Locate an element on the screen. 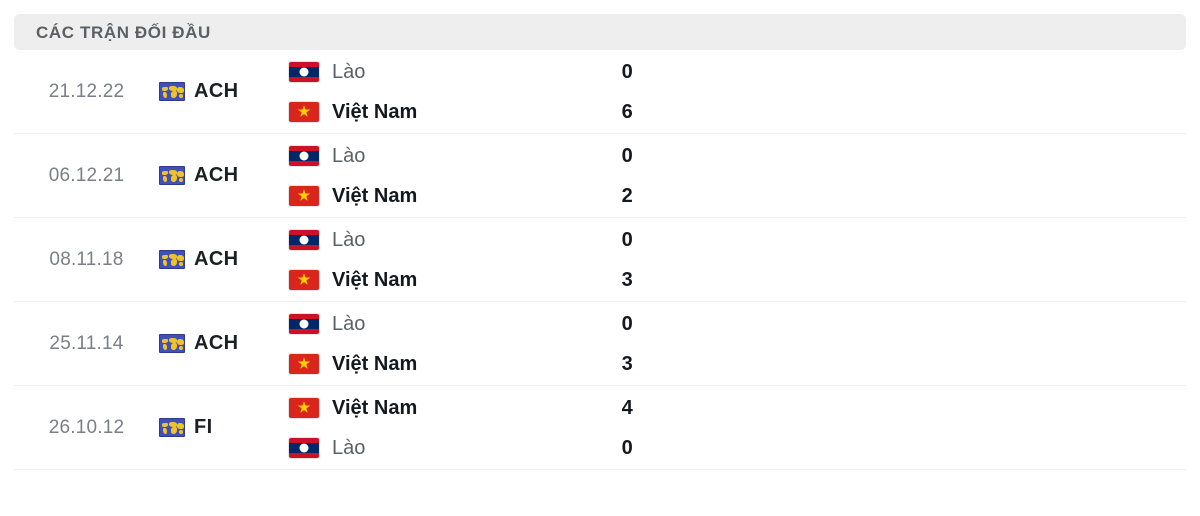 Image resolution: width=1200 pixels, height=516 pixels. section-header-title: CÁC TRẬN ĐỐI ĐẦU is located at coordinates (123, 32).